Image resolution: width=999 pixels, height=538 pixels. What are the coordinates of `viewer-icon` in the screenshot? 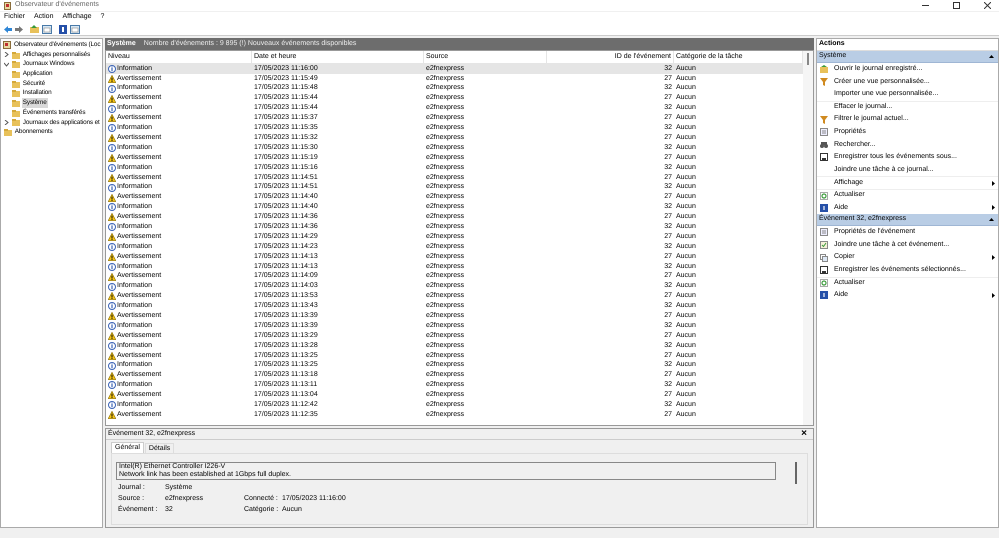 It's located at (7, 44).